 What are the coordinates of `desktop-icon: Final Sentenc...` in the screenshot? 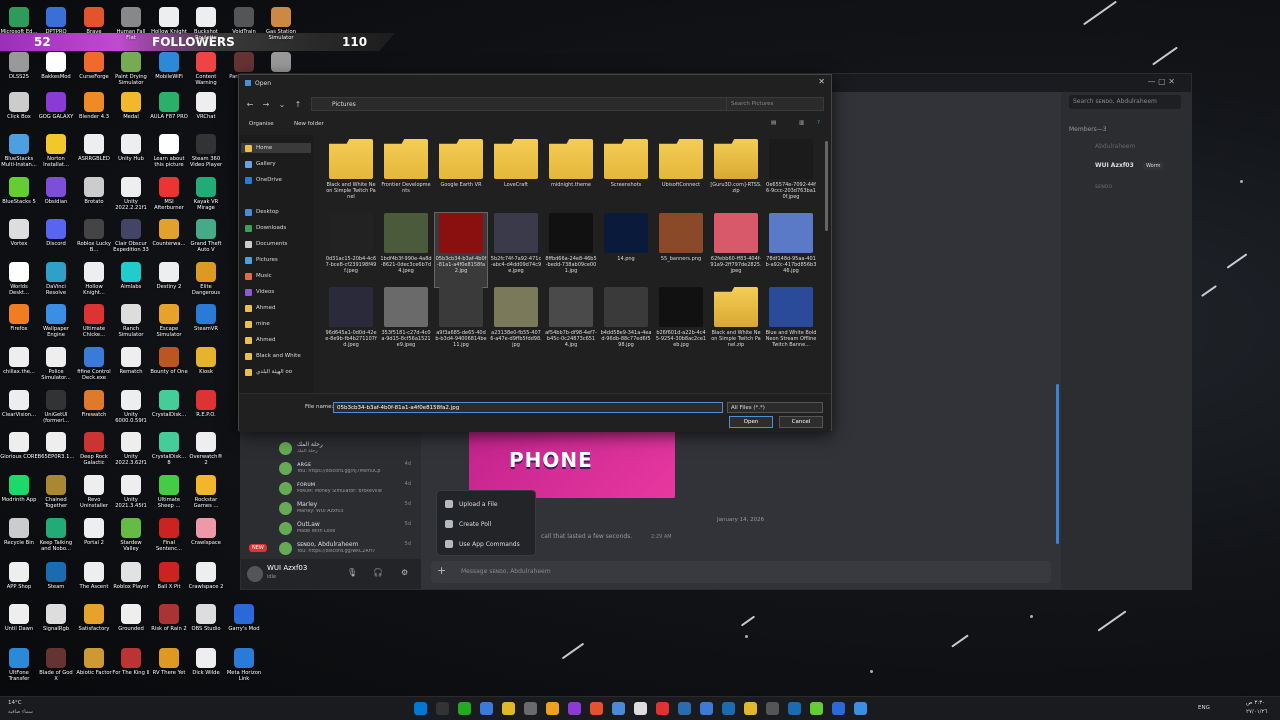 It's located at (169, 535).